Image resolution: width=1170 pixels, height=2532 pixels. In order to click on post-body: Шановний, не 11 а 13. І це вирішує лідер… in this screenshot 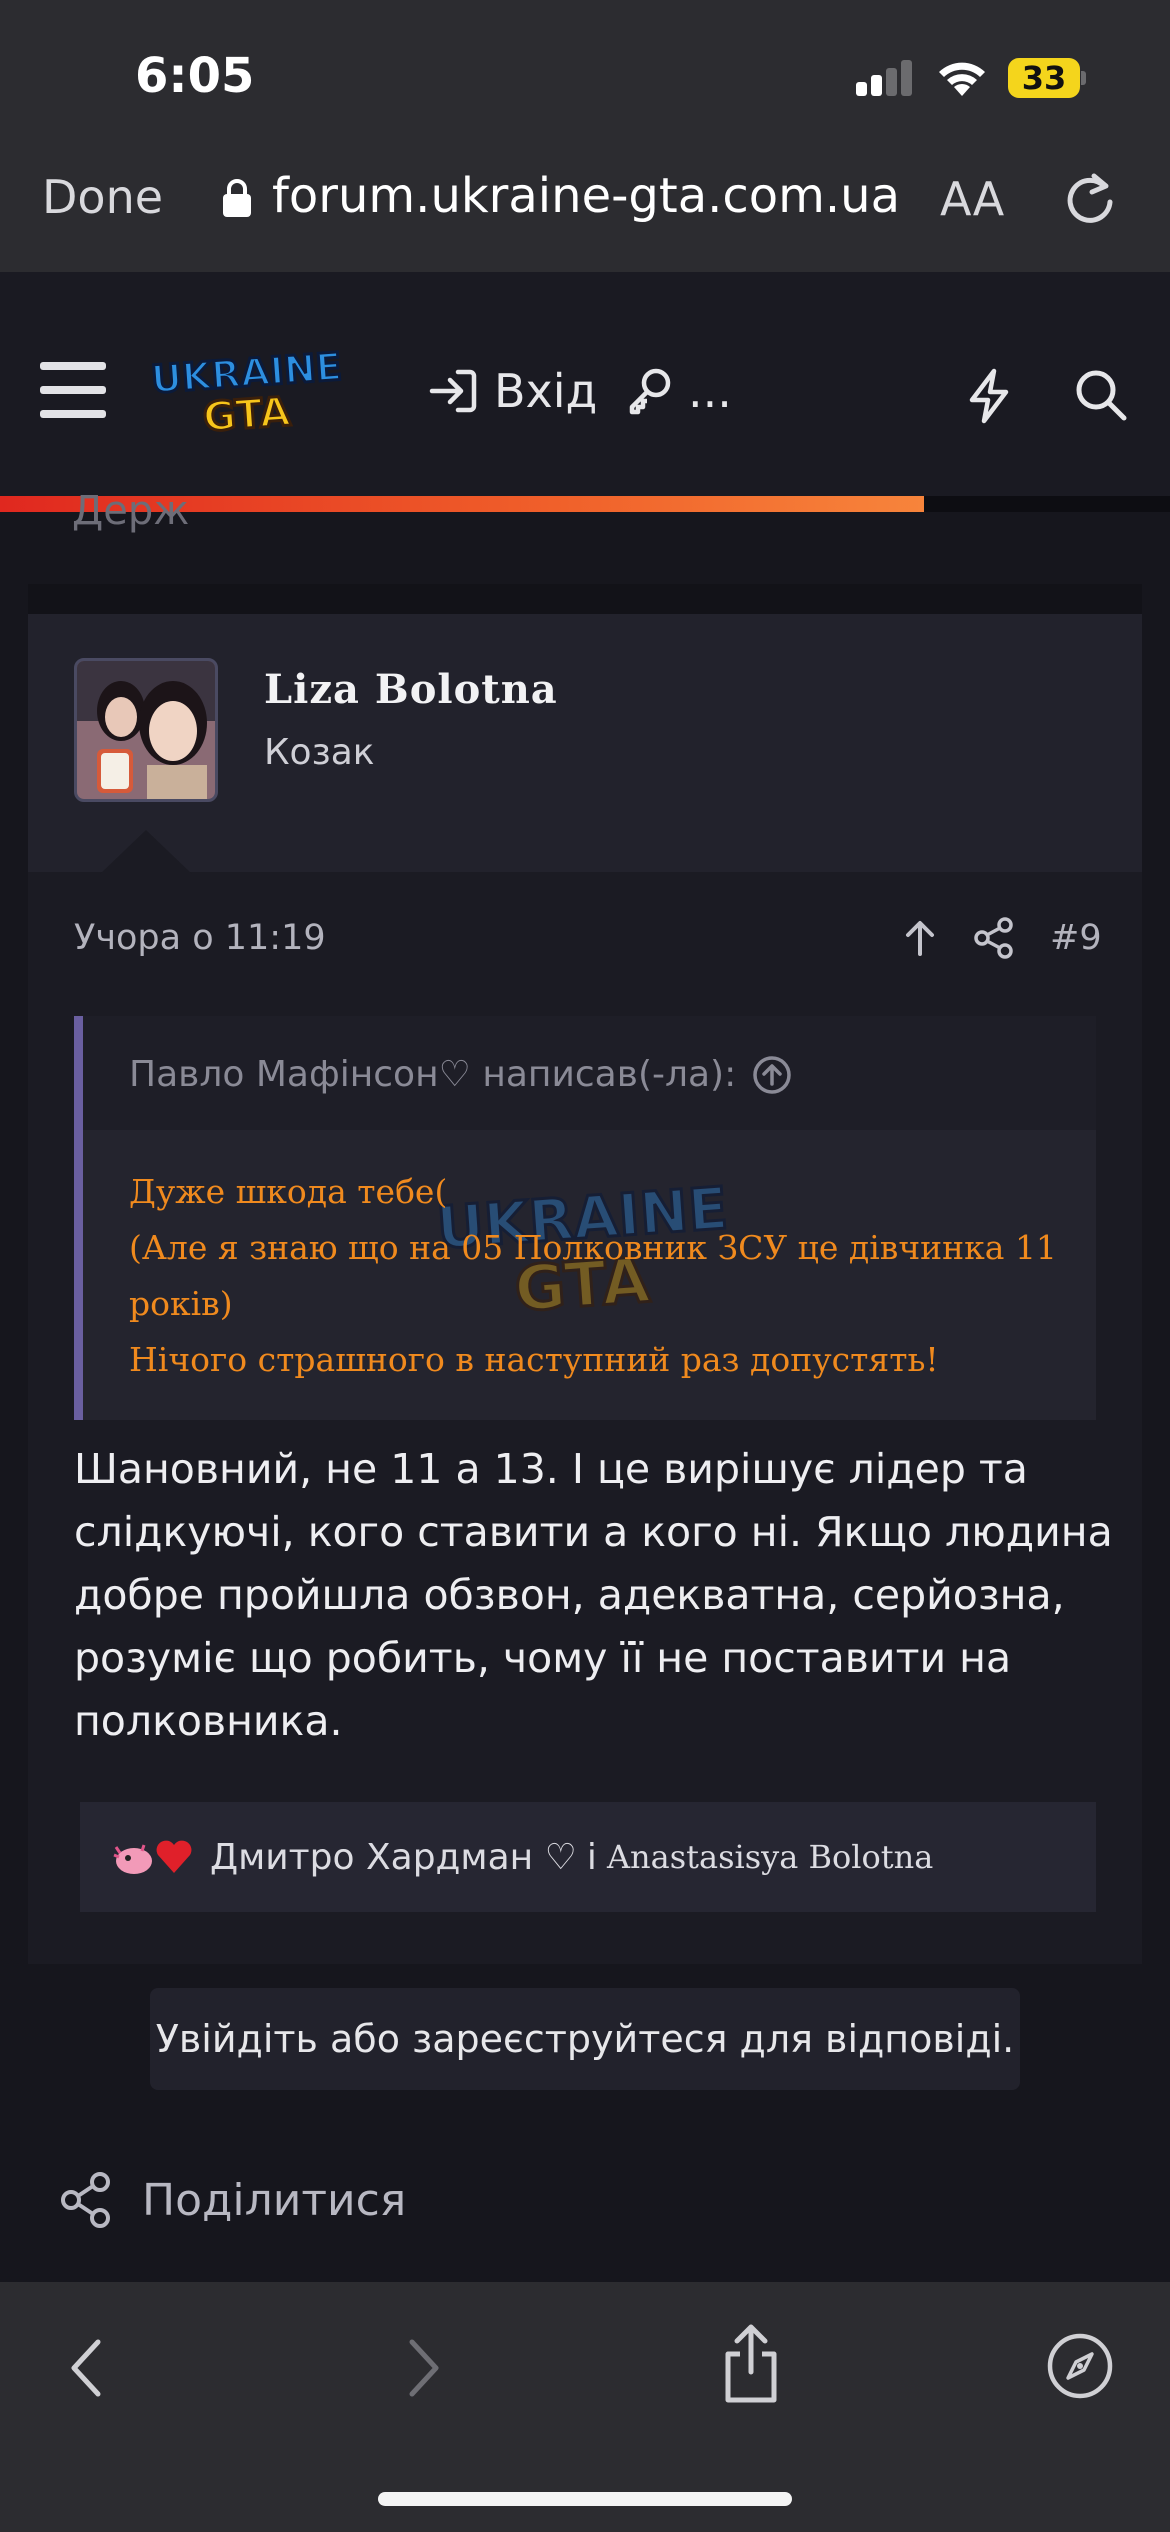, I will do `click(593, 1595)`.